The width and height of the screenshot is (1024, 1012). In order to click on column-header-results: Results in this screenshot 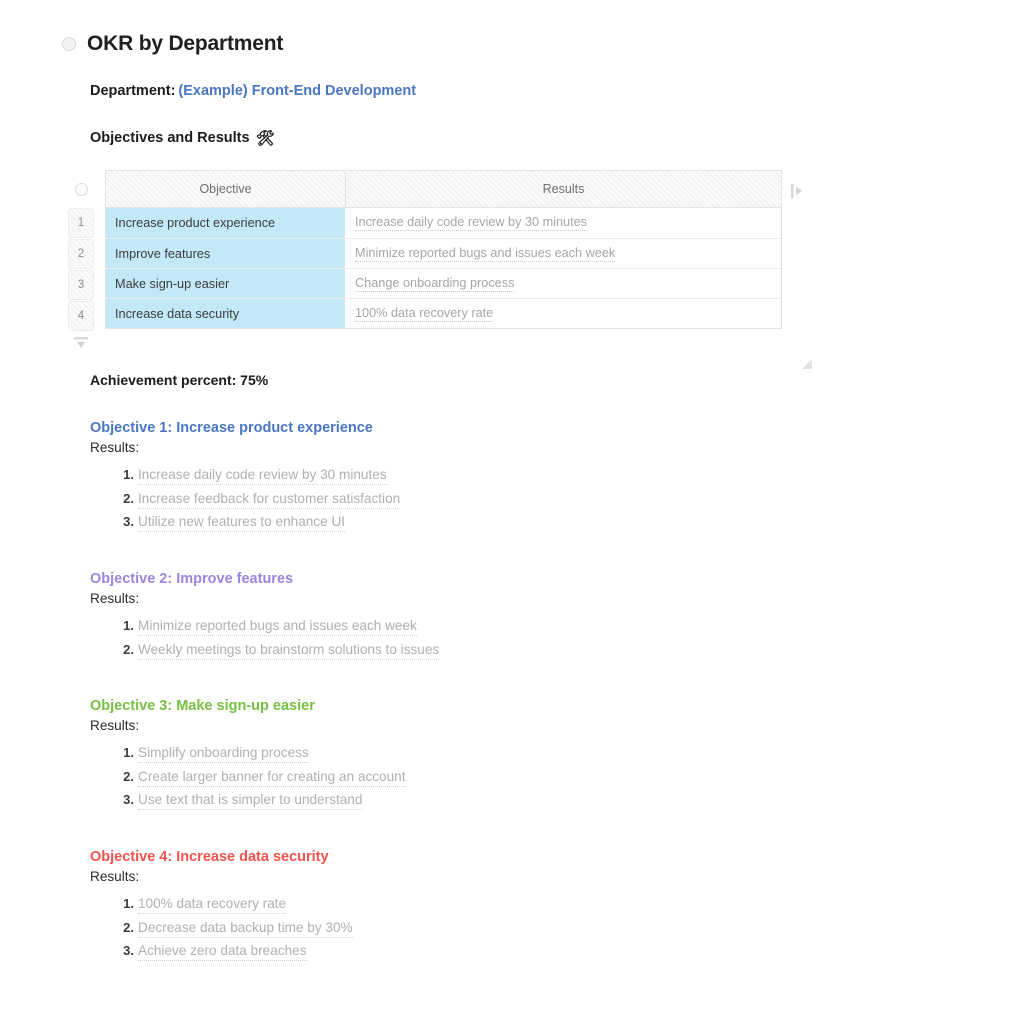, I will do `click(563, 189)`.